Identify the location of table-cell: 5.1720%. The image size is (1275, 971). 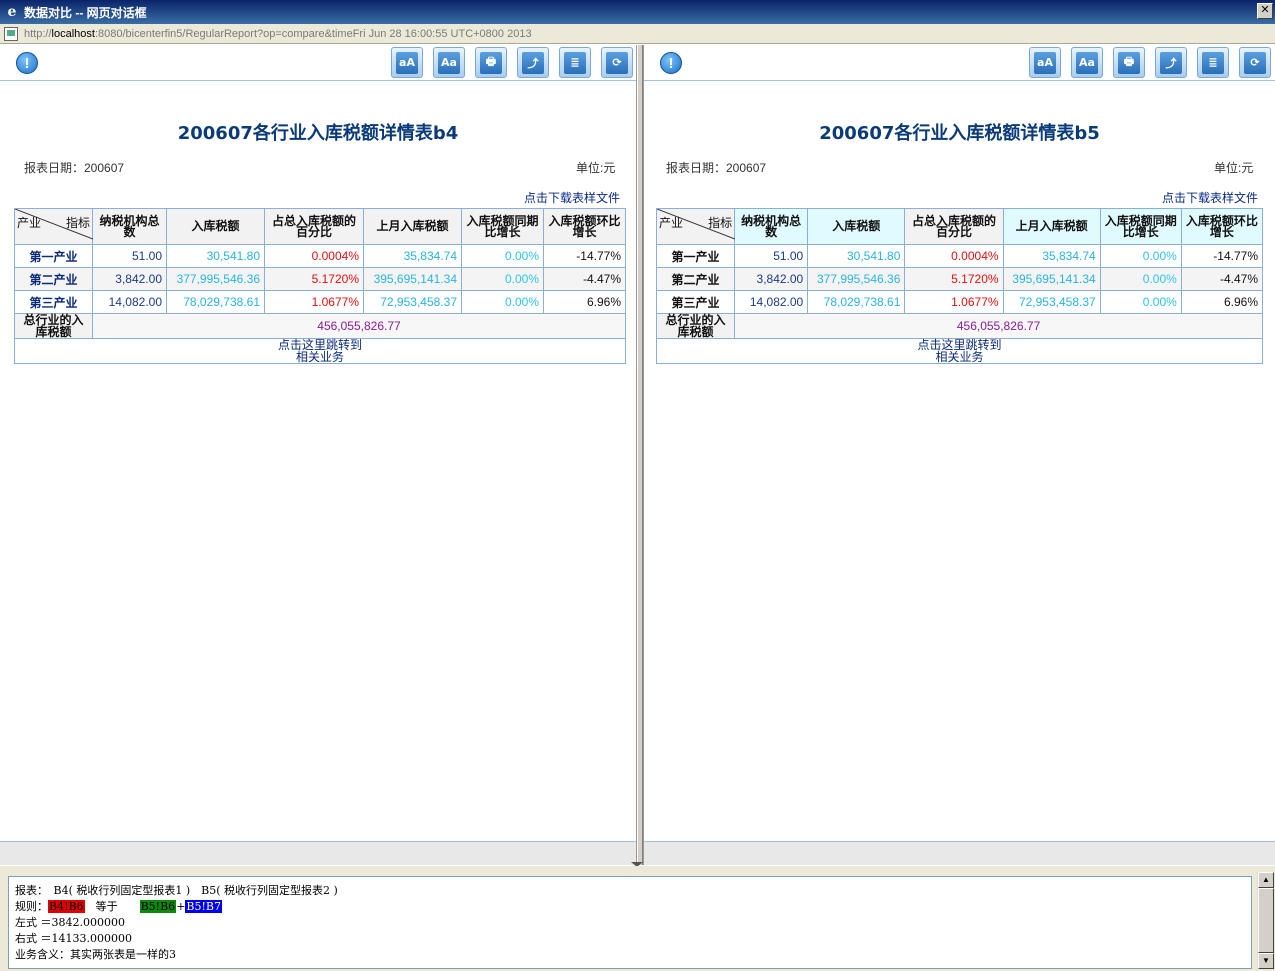
(314, 279).